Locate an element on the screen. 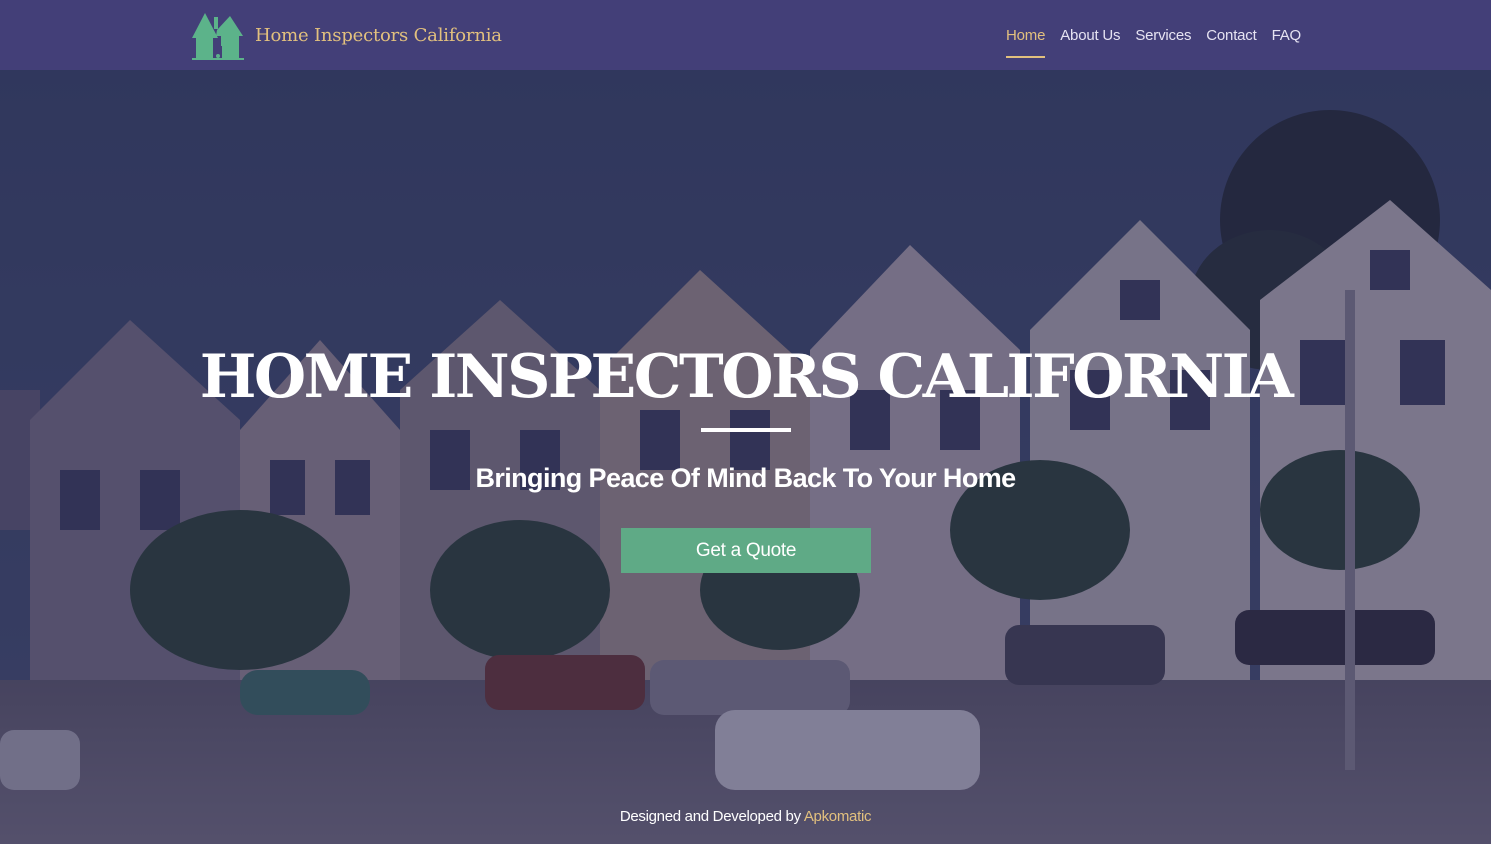 The width and height of the screenshot is (1491, 844). brand-link: Home Inspectors California is located at coordinates (346, 35).